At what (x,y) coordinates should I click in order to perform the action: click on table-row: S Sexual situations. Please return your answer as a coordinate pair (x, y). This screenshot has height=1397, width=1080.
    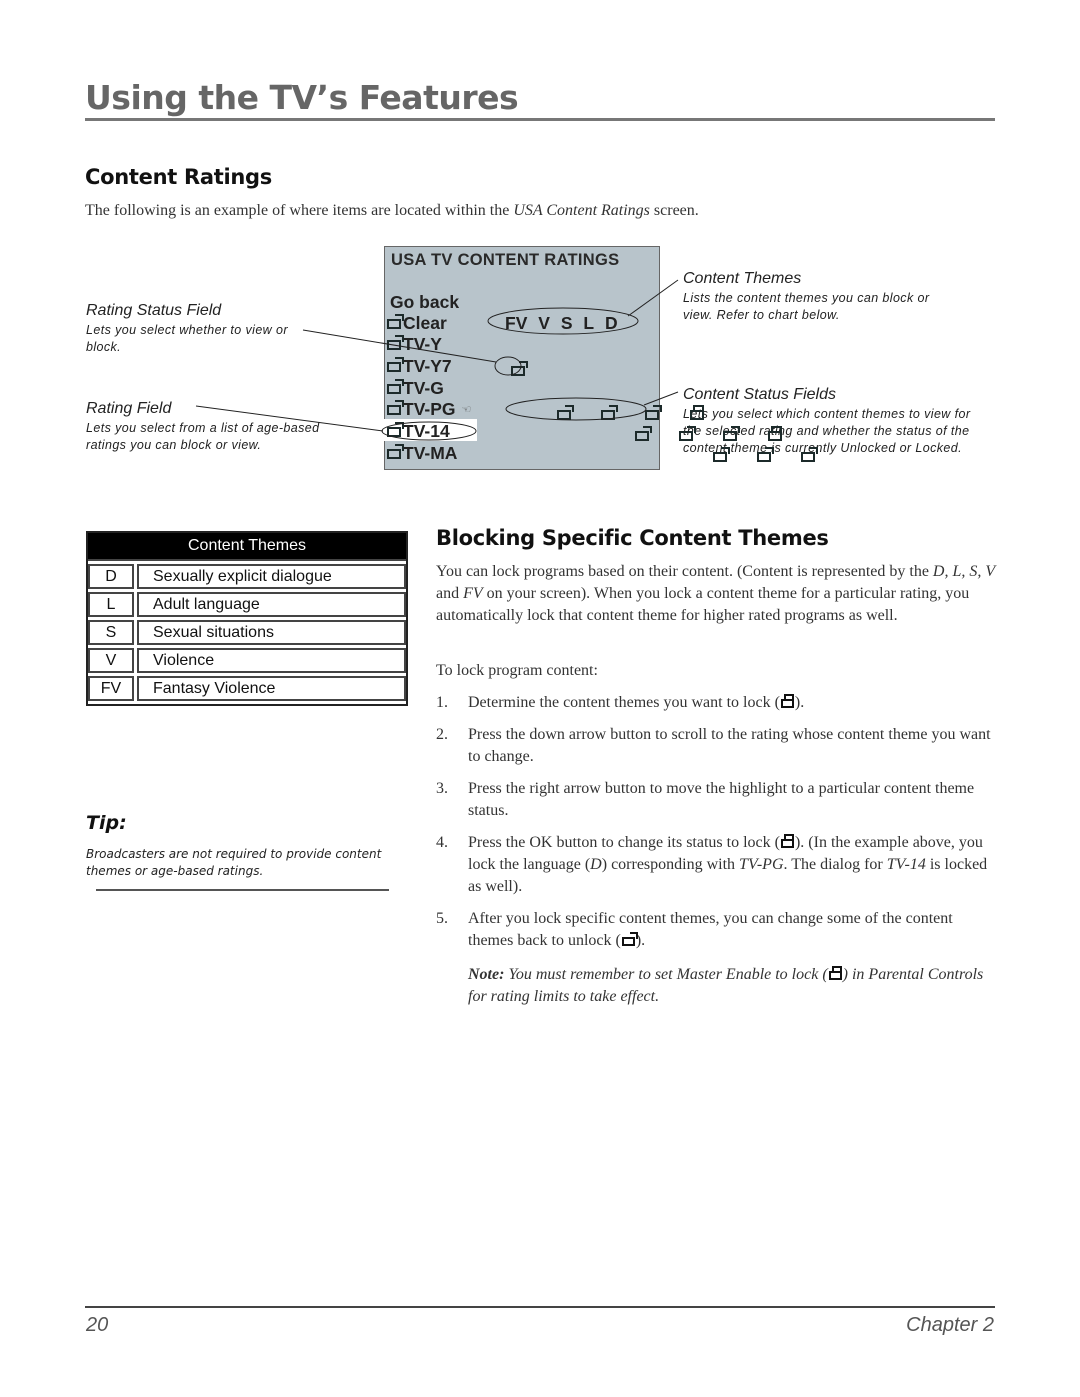
    Looking at the image, I should click on (247, 632).